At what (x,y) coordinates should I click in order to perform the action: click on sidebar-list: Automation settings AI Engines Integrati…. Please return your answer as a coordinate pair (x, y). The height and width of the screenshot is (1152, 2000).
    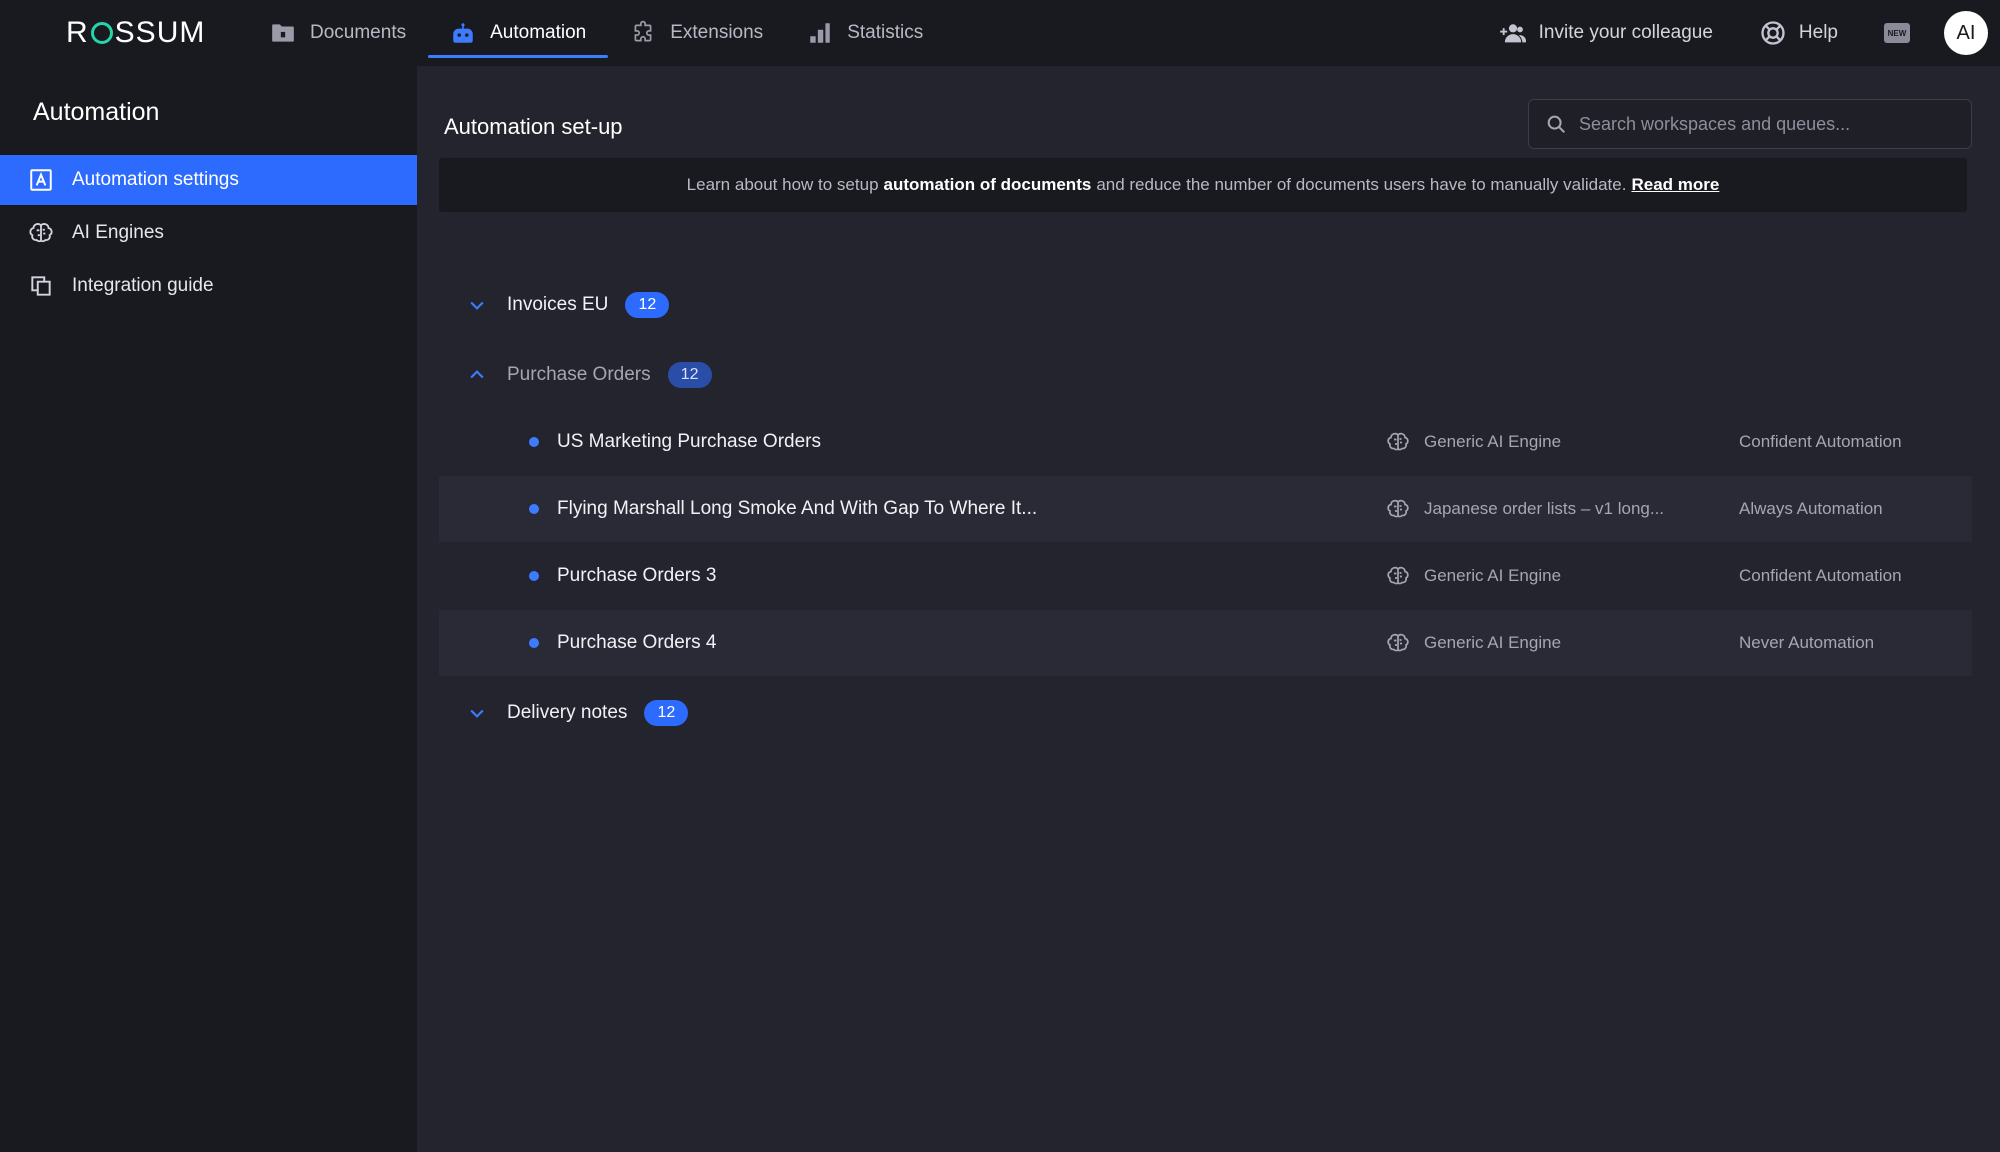
    Looking at the image, I should click on (208, 234).